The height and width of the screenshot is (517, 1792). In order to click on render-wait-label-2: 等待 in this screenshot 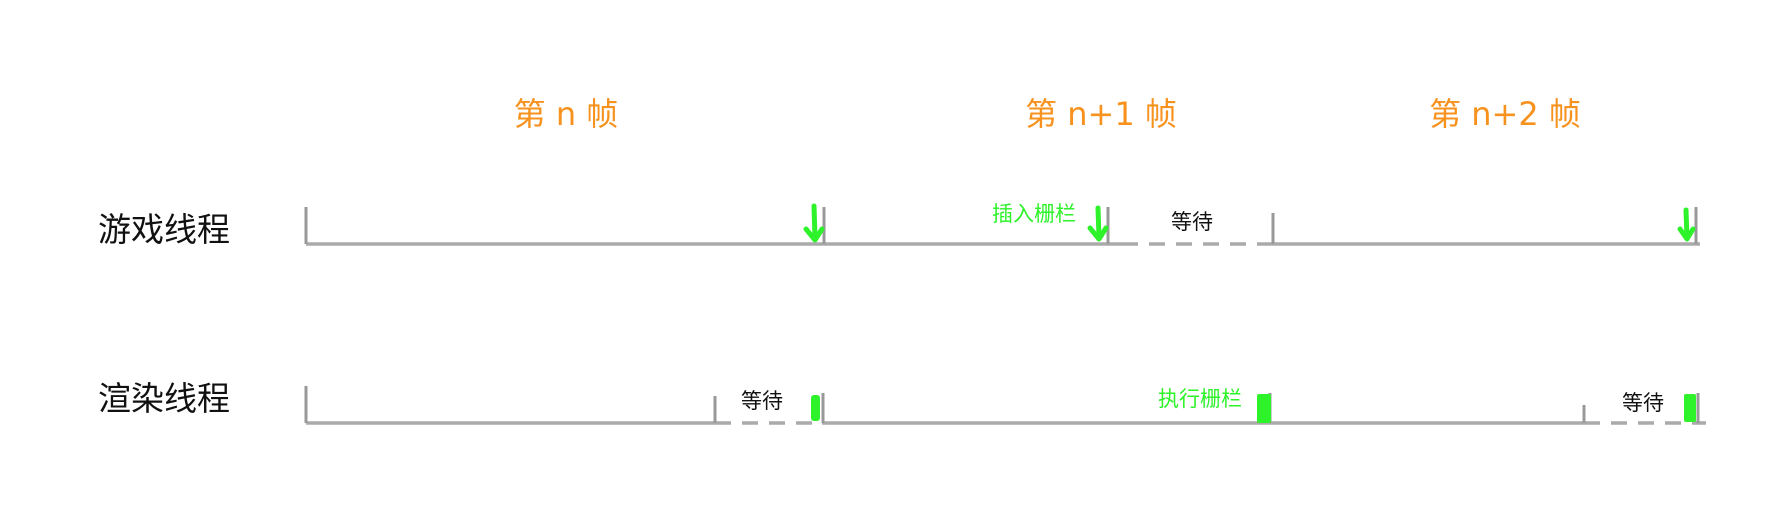, I will do `click(1643, 403)`.